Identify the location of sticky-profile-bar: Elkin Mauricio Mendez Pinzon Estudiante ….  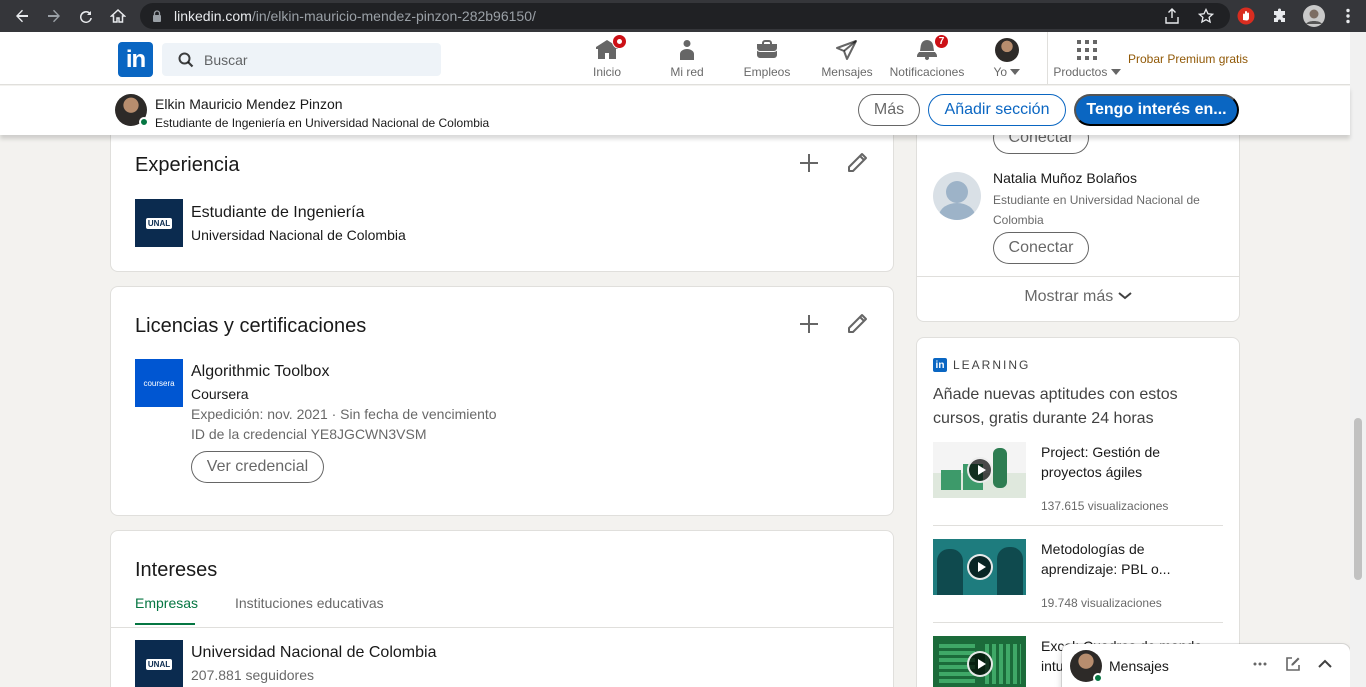
(675, 110).